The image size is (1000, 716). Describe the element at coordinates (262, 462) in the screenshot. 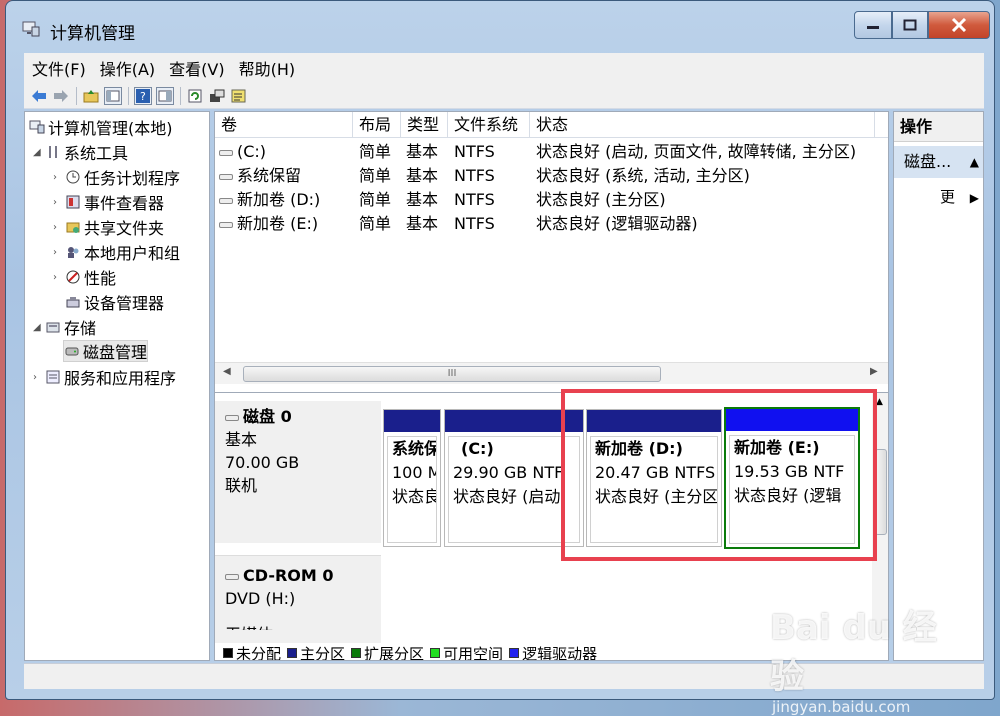

I see `disk-size: 70.00 GB` at that location.